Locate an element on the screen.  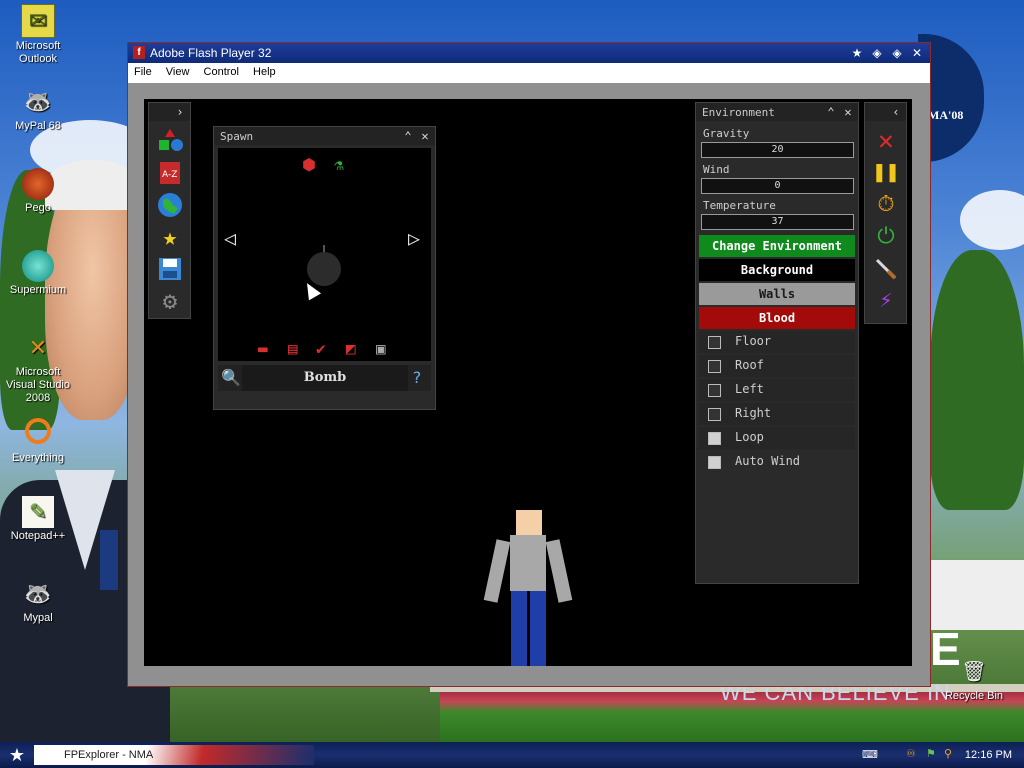
chevron-right-icon: › is located at coordinates (180, 112).